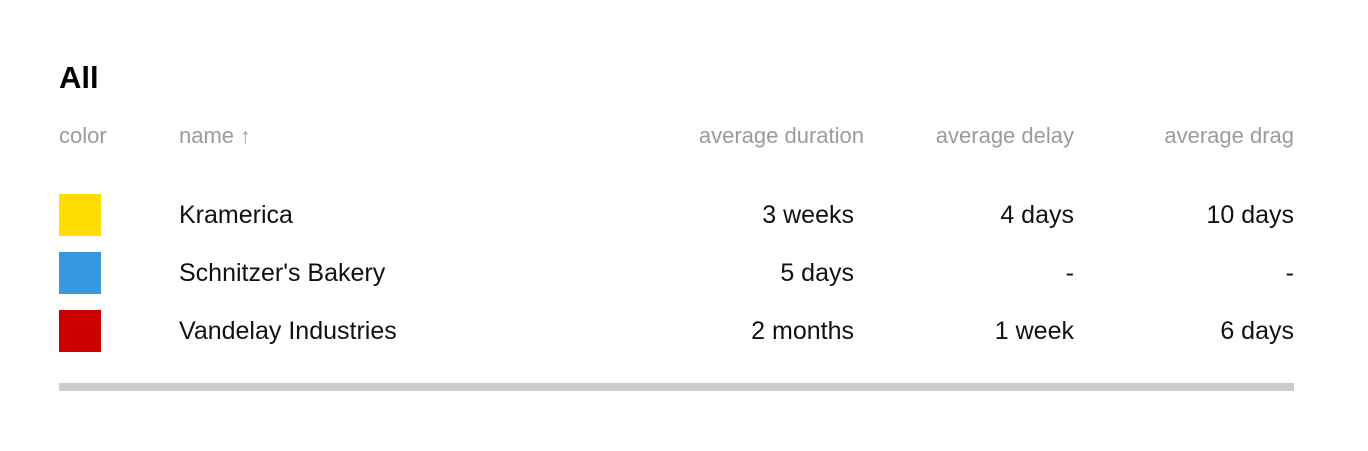 This screenshot has width=1368, height=451. What do you see at coordinates (676, 215) in the screenshot?
I see `table-row: Kramerica 3 weeks 4 days 10 days` at bounding box center [676, 215].